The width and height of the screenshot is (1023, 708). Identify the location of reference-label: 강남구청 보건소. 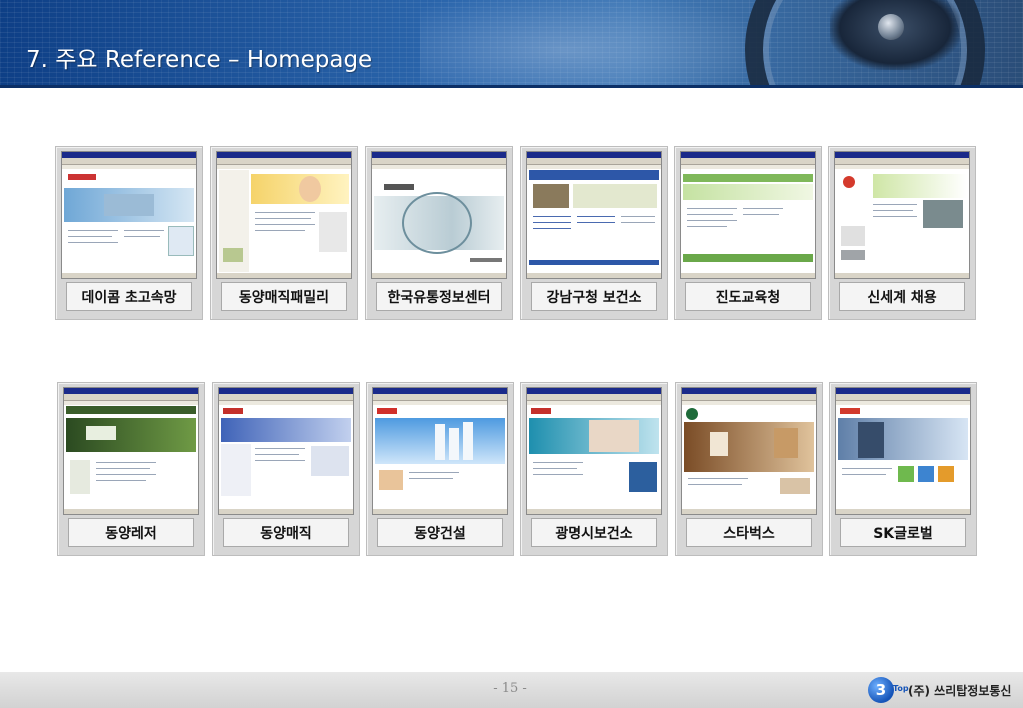
(594, 296).